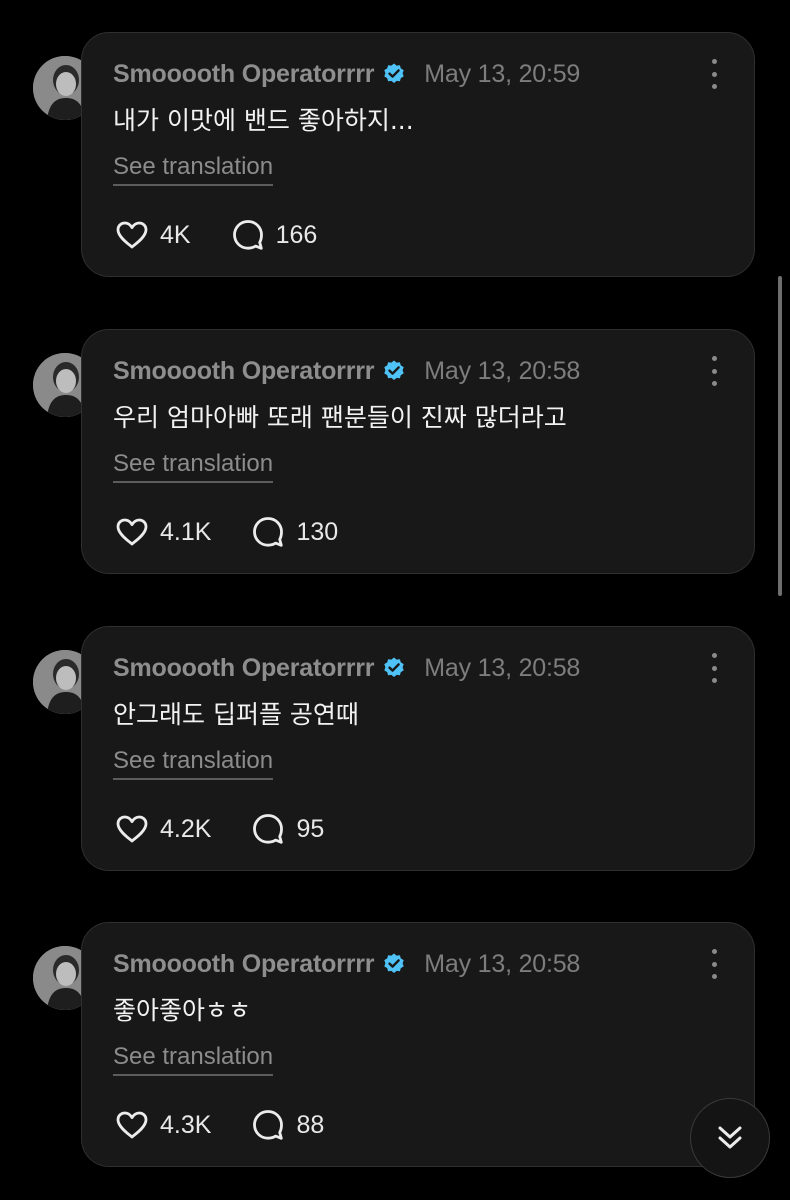 The image size is (790, 1200). I want to click on reply-count: 130, so click(317, 531).